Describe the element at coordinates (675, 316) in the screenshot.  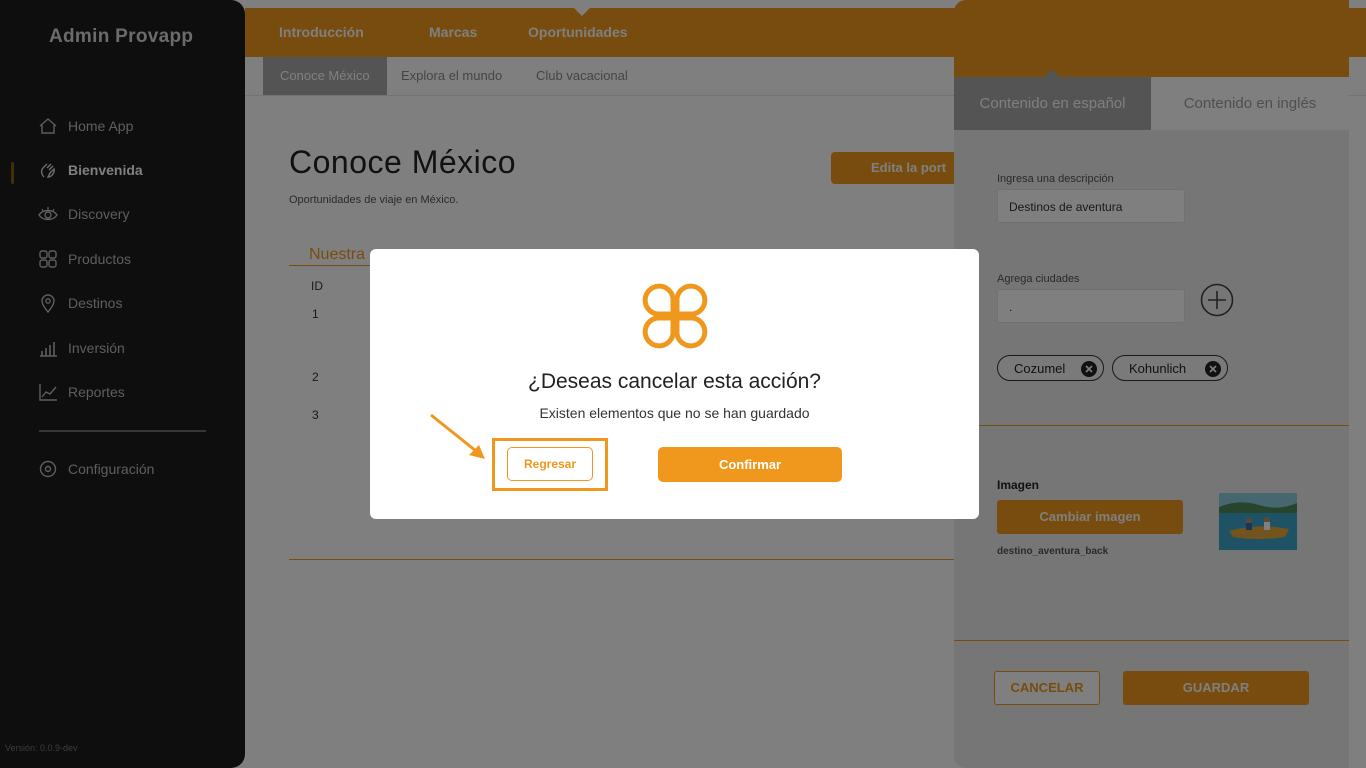
I see `clover-logo-icon` at that location.